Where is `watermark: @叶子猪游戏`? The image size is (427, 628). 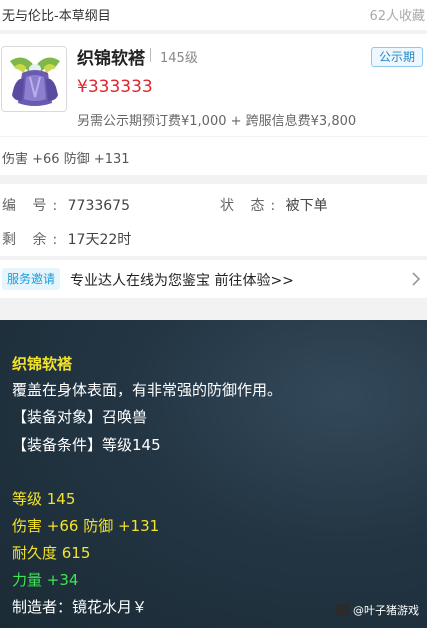
watermark: @叶子猪游戏 is located at coordinates (377, 610).